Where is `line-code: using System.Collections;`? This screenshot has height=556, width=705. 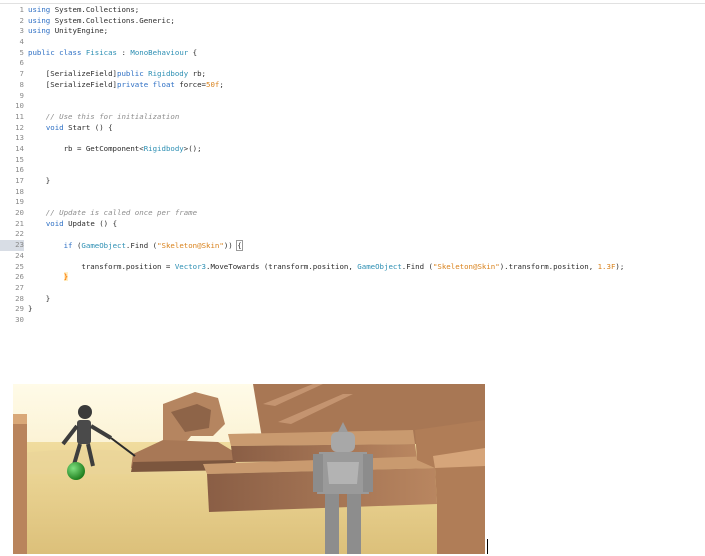
line-code: using System.Collections; is located at coordinates (83, 10).